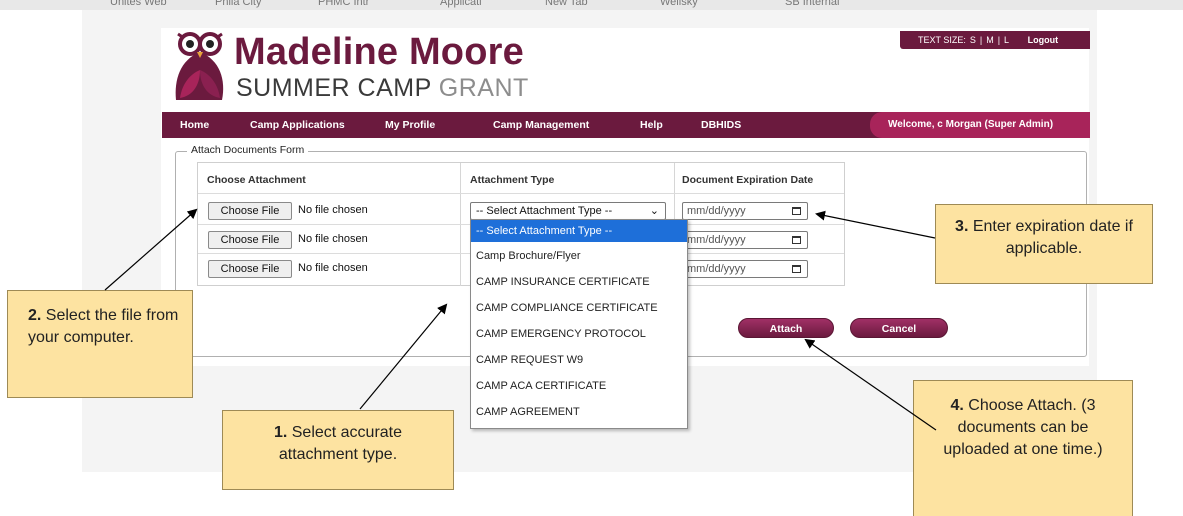  What do you see at coordinates (1043, 40) in the screenshot?
I see `logout-link: Logout` at bounding box center [1043, 40].